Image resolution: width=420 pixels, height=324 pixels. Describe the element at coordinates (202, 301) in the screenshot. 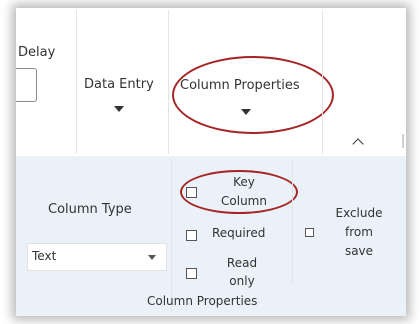

I see `group-label: Column Properties` at that location.